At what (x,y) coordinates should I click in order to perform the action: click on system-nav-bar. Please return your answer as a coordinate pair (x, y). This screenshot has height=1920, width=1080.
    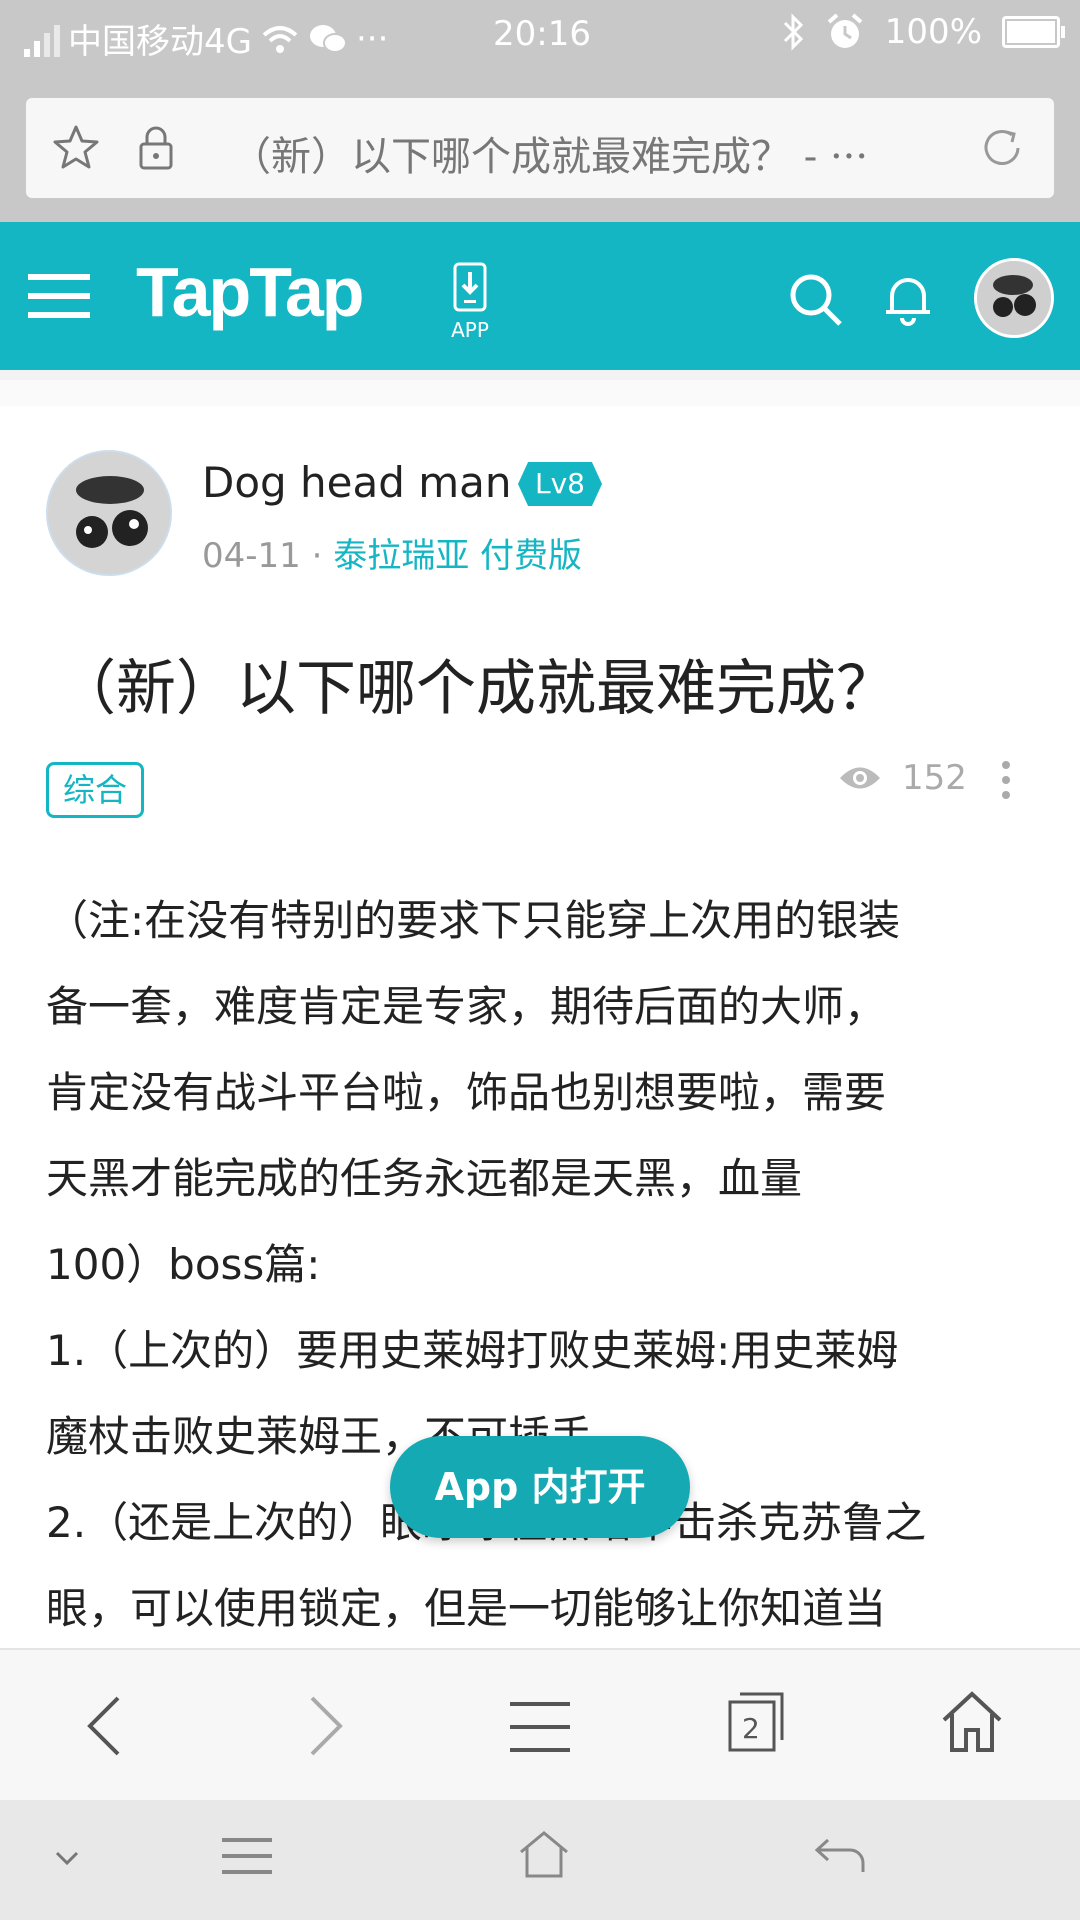
    Looking at the image, I should click on (540, 1860).